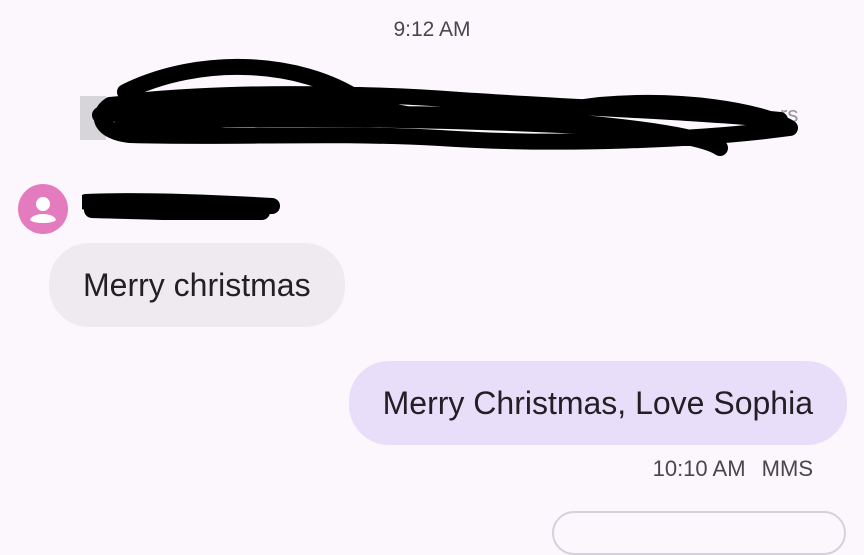  I want to click on outgoing-message-text: Merry Christmas, Love Sophia, so click(597, 402).